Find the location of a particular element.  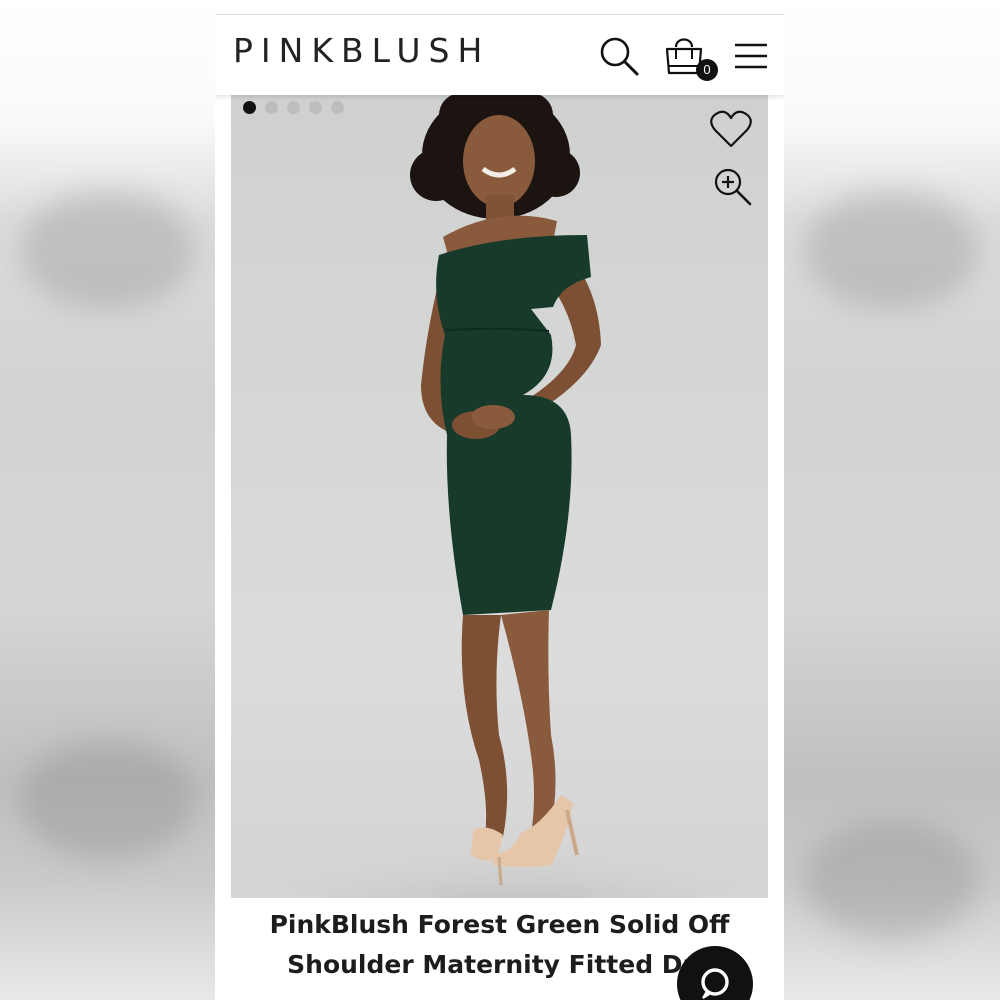

carousel-dots is located at coordinates (293, 107).